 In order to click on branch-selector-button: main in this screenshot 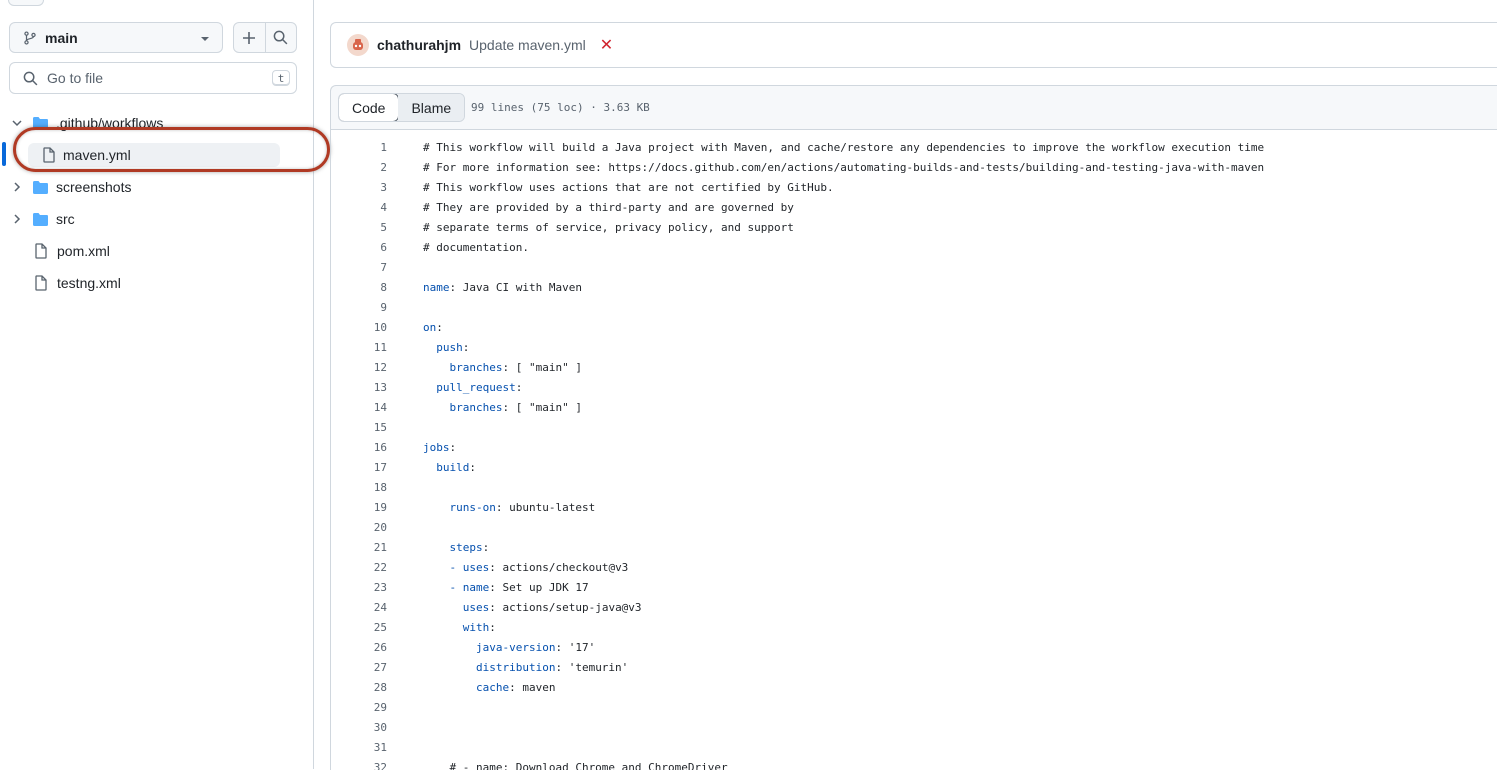, I will do `click(116, 37)`.